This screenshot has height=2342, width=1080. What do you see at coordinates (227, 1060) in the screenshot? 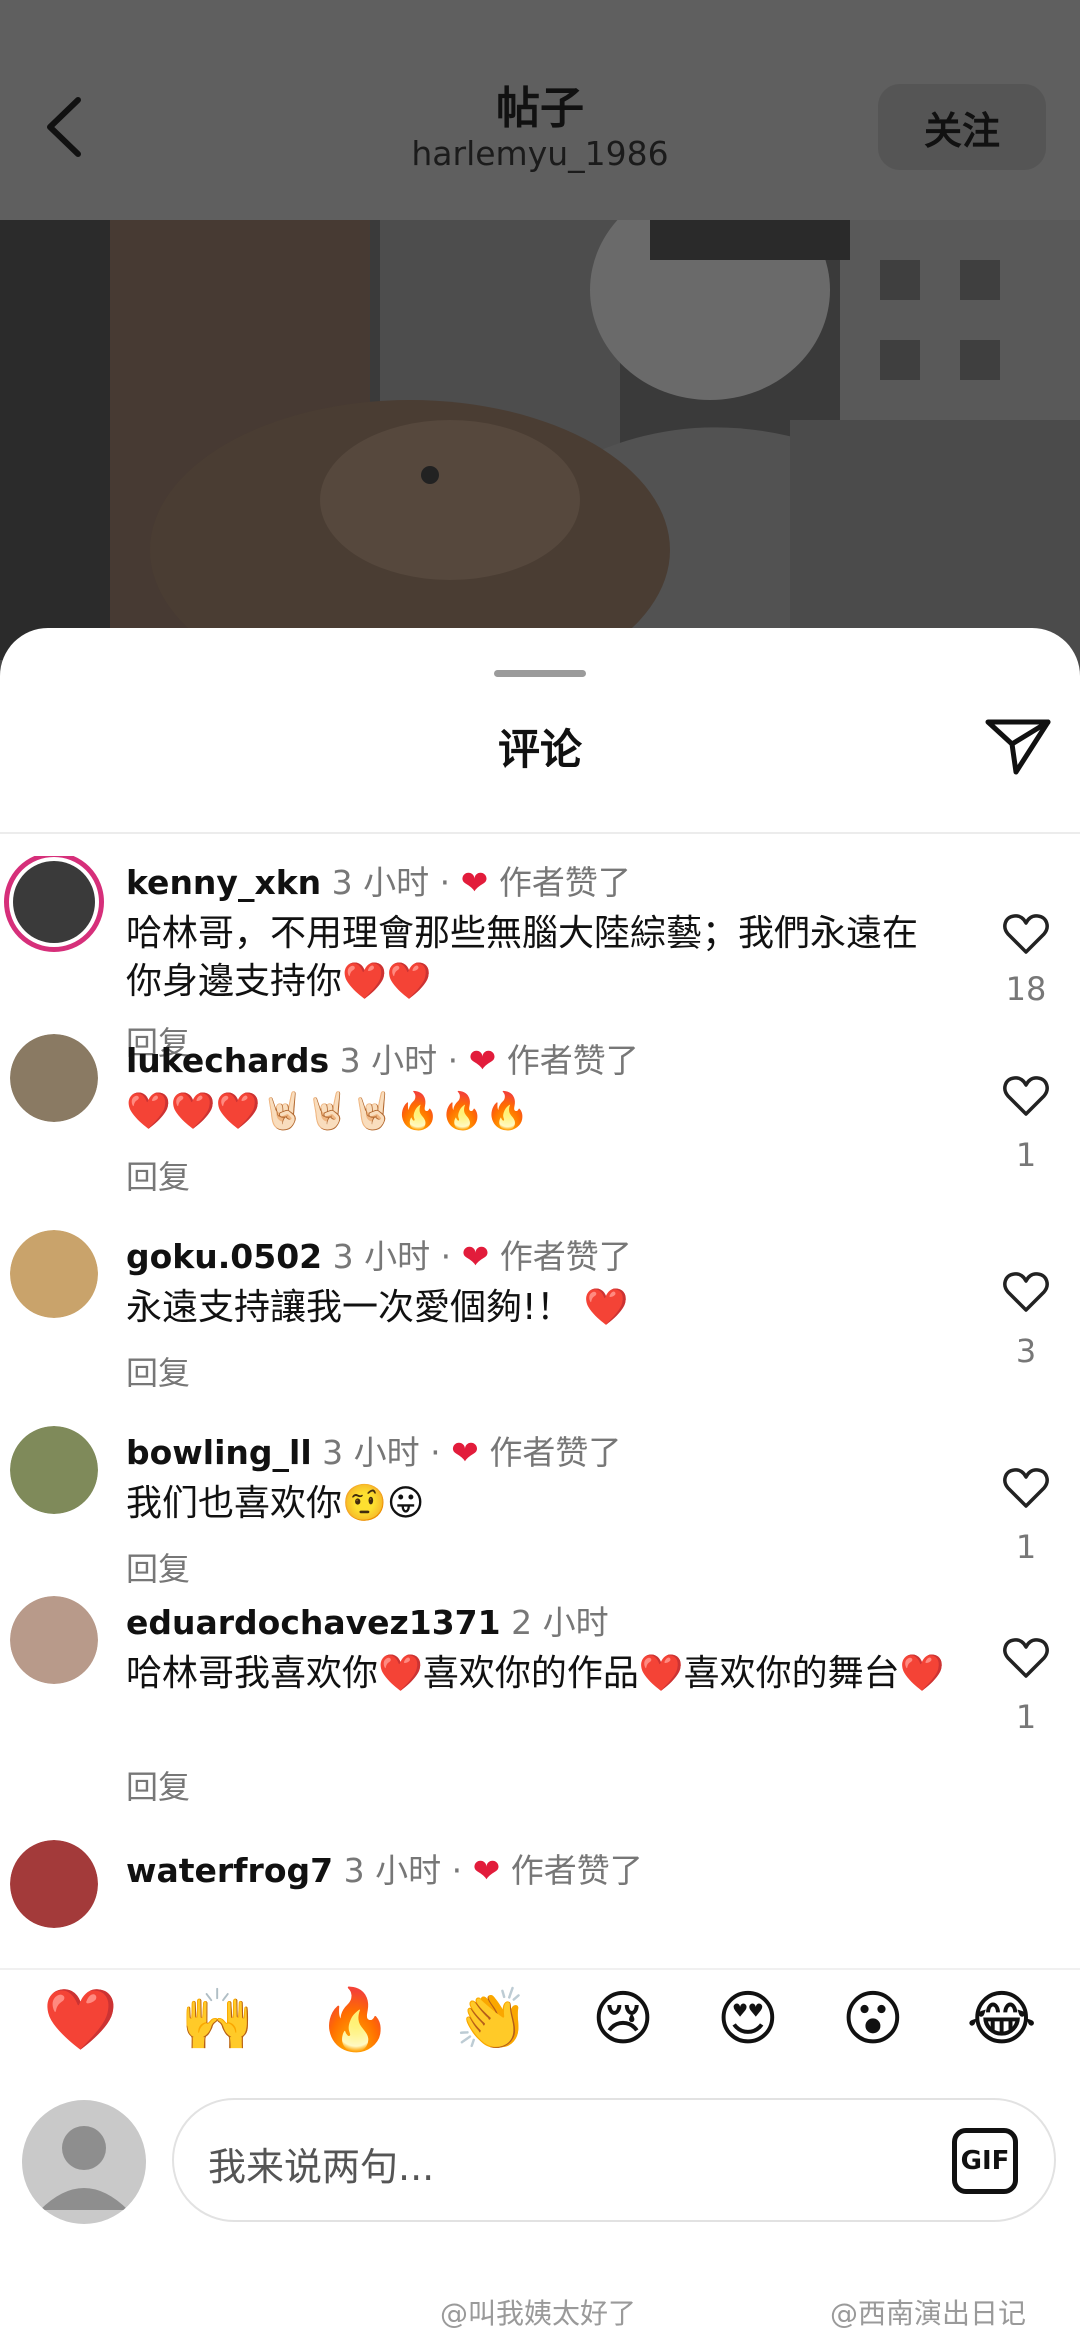
I see `comment-username: lukechards` at bounding box center [227, 1060].